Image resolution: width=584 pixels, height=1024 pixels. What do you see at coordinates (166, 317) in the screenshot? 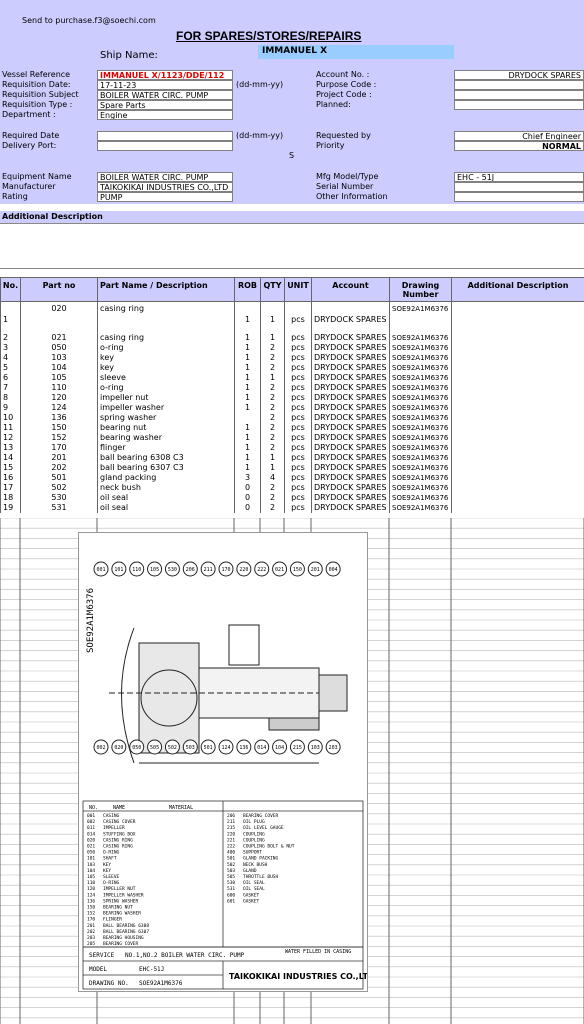
I see `cell-part-name: casing ring` at bounding box center [166, 317].